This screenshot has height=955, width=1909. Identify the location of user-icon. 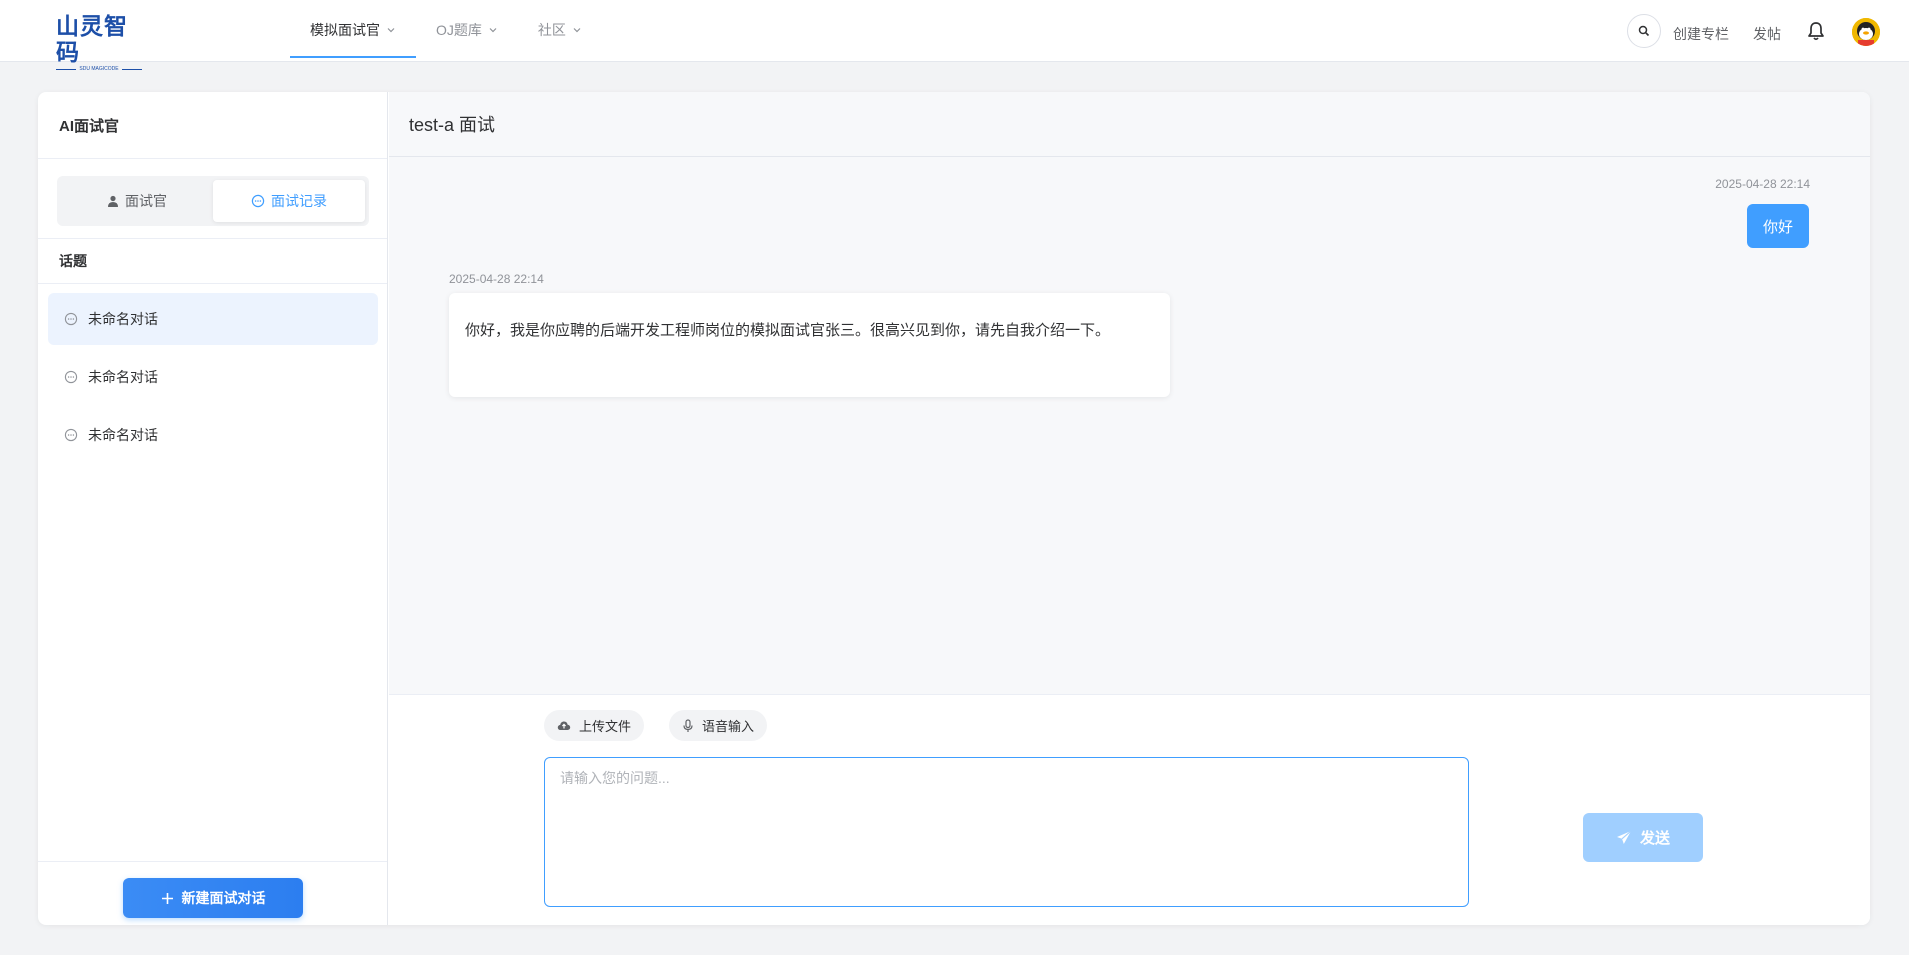
(113, 201).